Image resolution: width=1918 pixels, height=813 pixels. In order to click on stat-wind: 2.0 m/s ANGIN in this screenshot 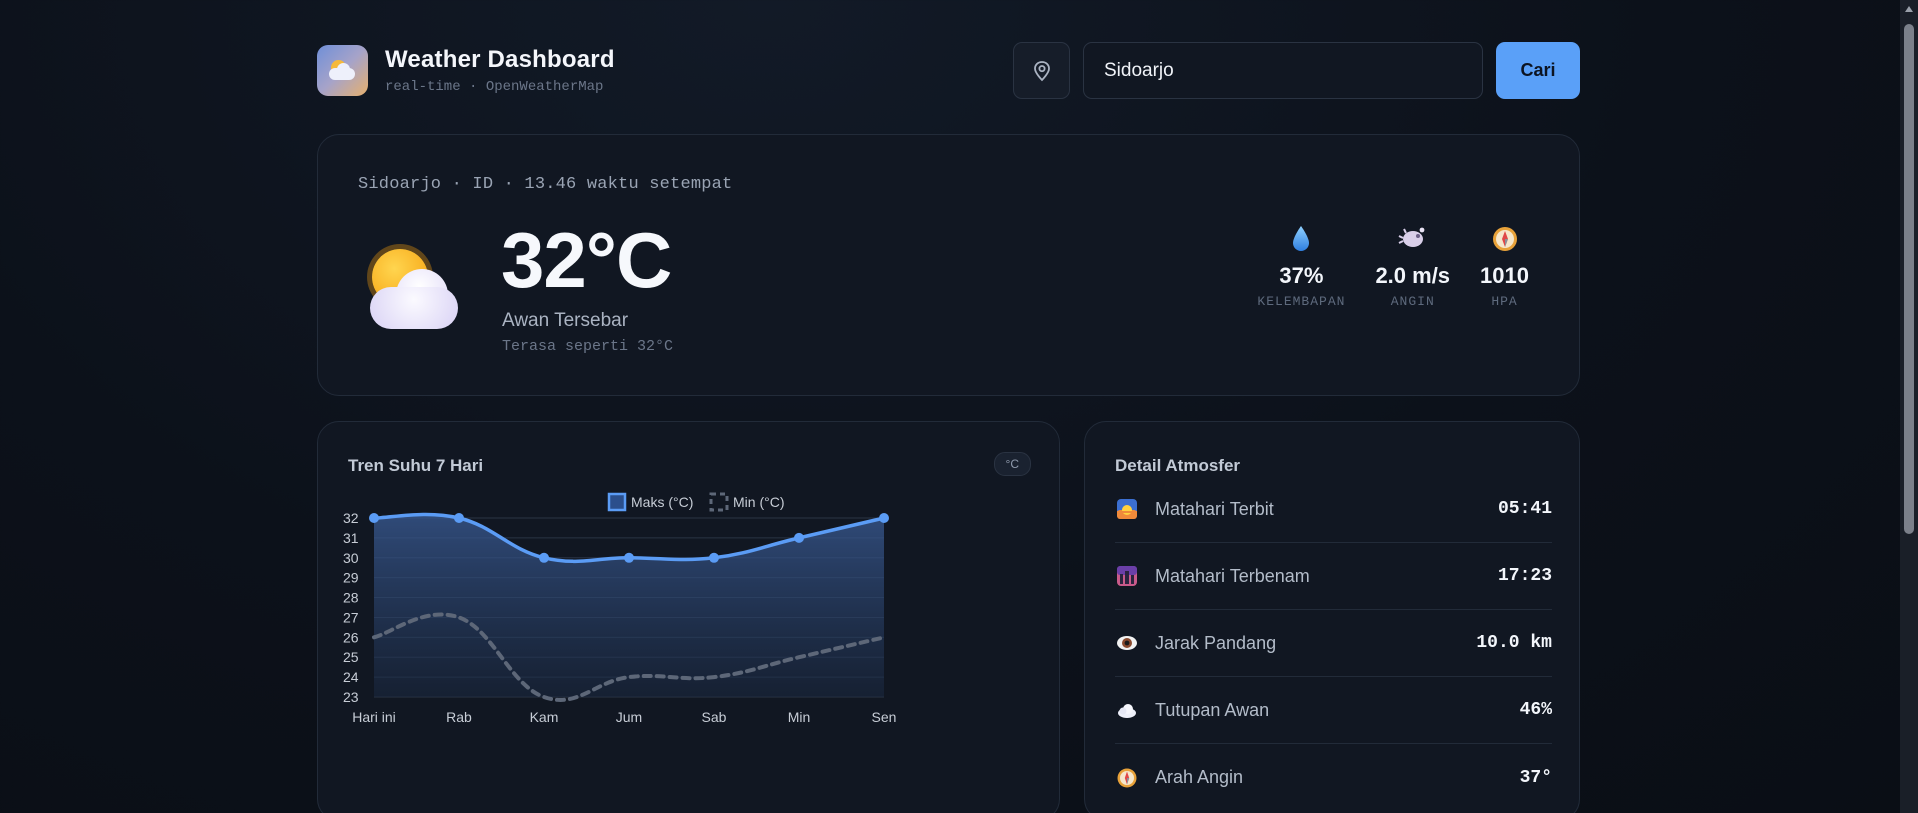, I will do `click(1412, 266)`.